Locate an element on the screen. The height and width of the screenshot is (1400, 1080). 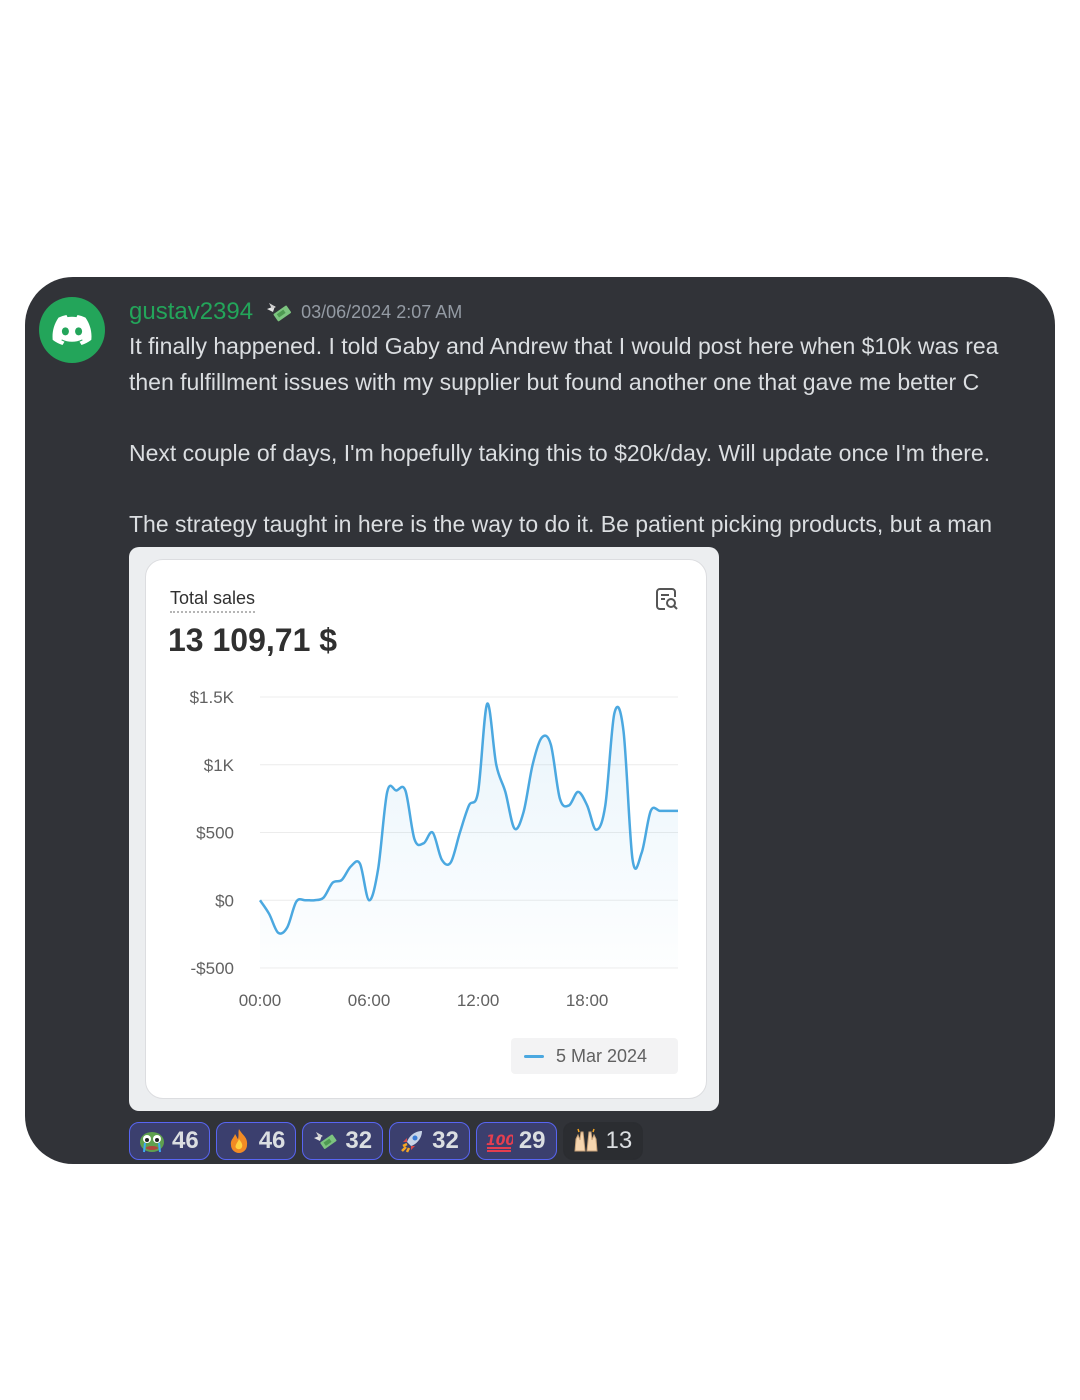
money-wings-role-icon is located at coordinates (278, 312).